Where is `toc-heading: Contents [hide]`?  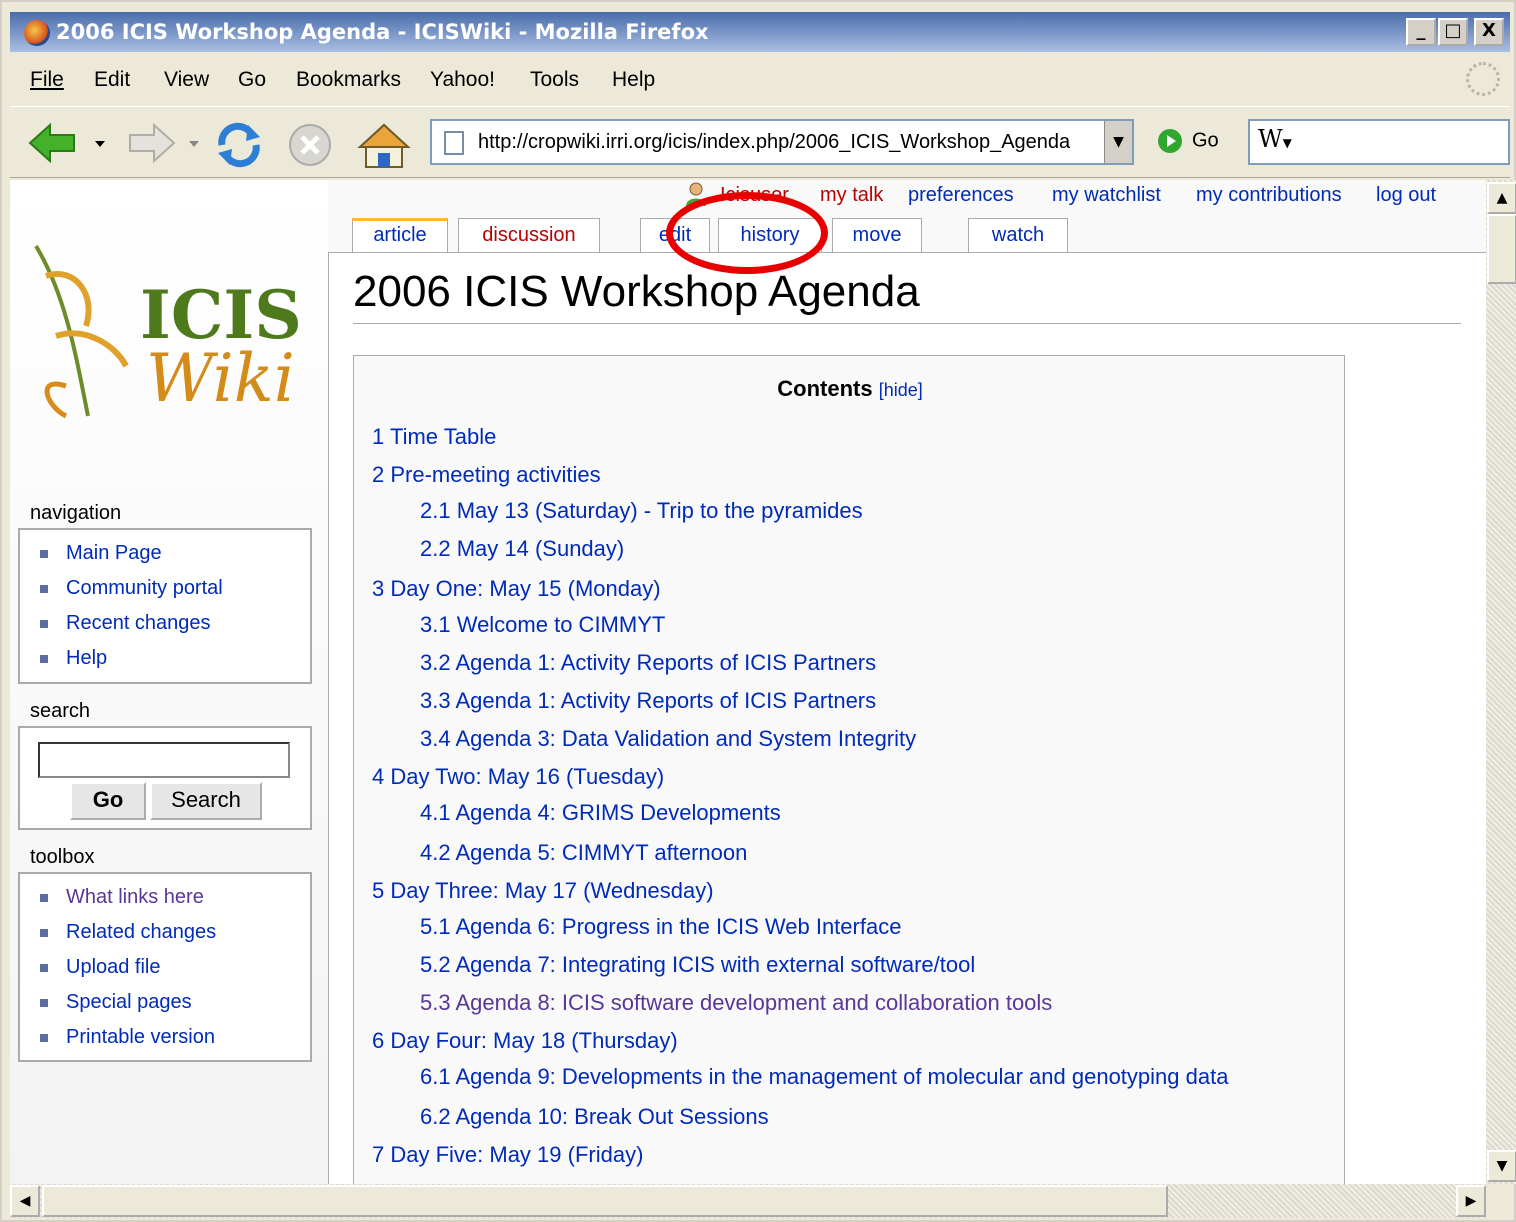 toc-heading: Contents [hide] is located at coordinates (850, 389).